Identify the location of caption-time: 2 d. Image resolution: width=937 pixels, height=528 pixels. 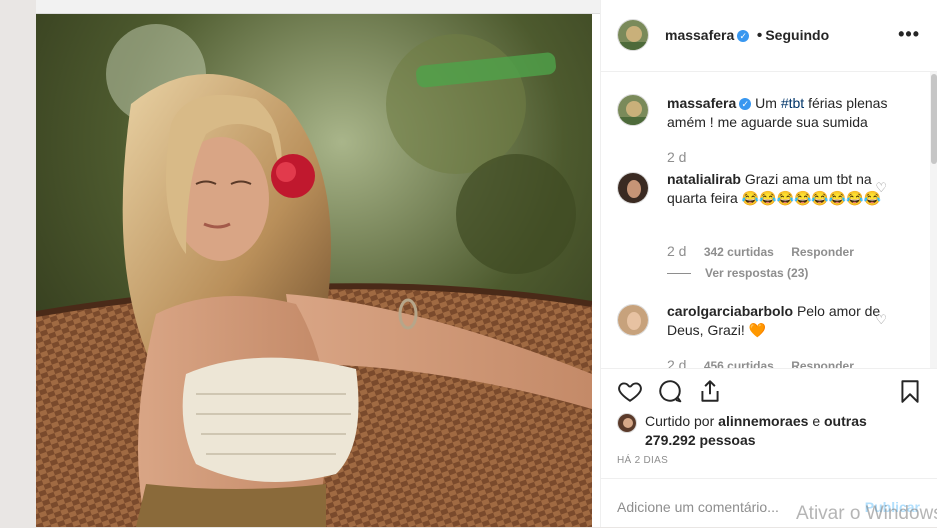
(676, 157).